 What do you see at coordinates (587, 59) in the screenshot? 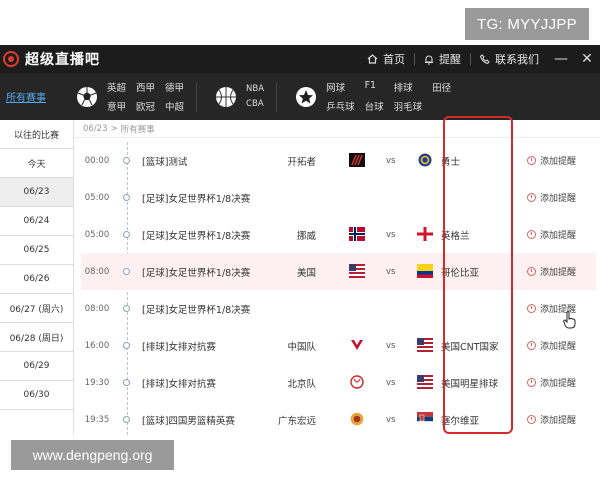
I see `close-button: ✕` at bounding box center [587, 59].